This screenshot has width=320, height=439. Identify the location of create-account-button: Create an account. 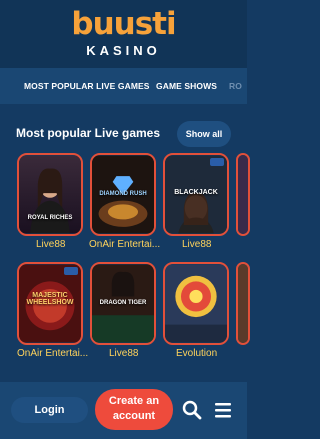
(134, 409).